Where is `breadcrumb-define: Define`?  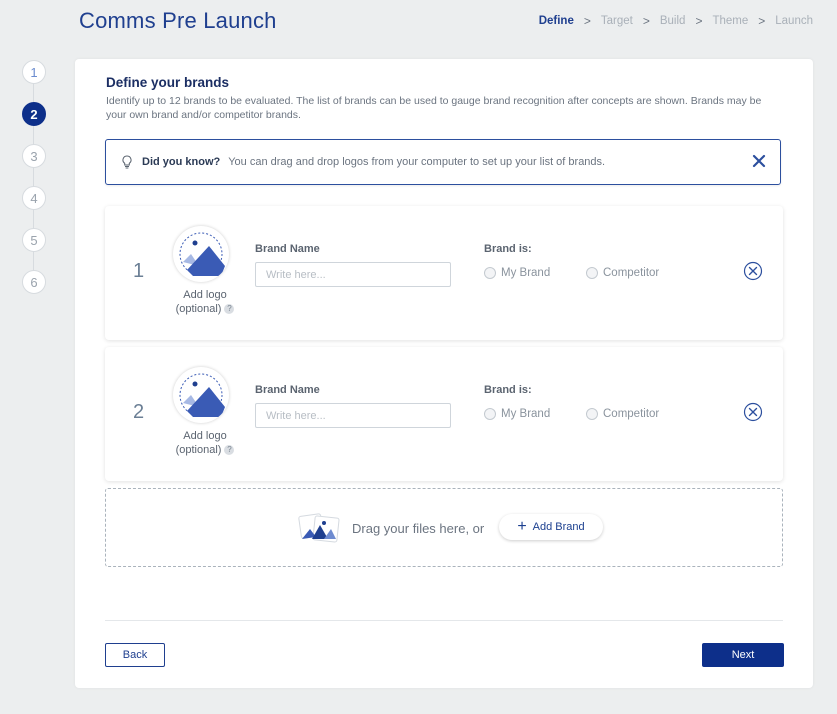 breadcrumb-define: Define is located at coordinates (556, 21).